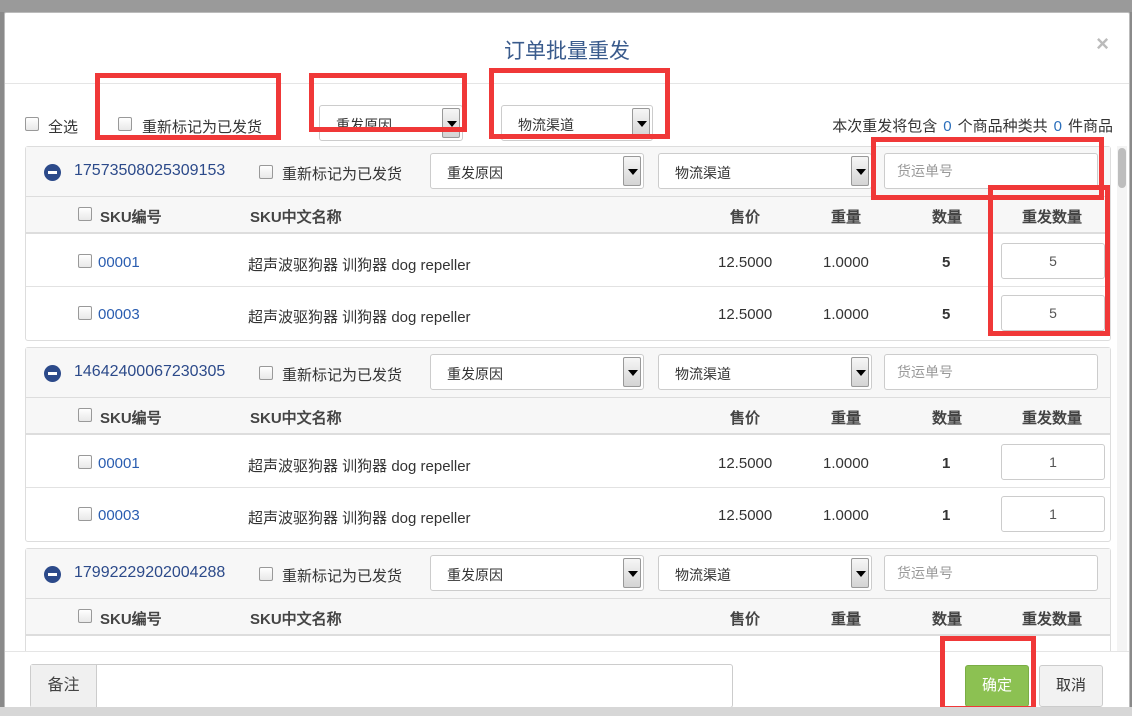  Describe the element at coordinates (885, 126) in the screenshot. I see `summary-prefix: 本次重发将包含` at that location.